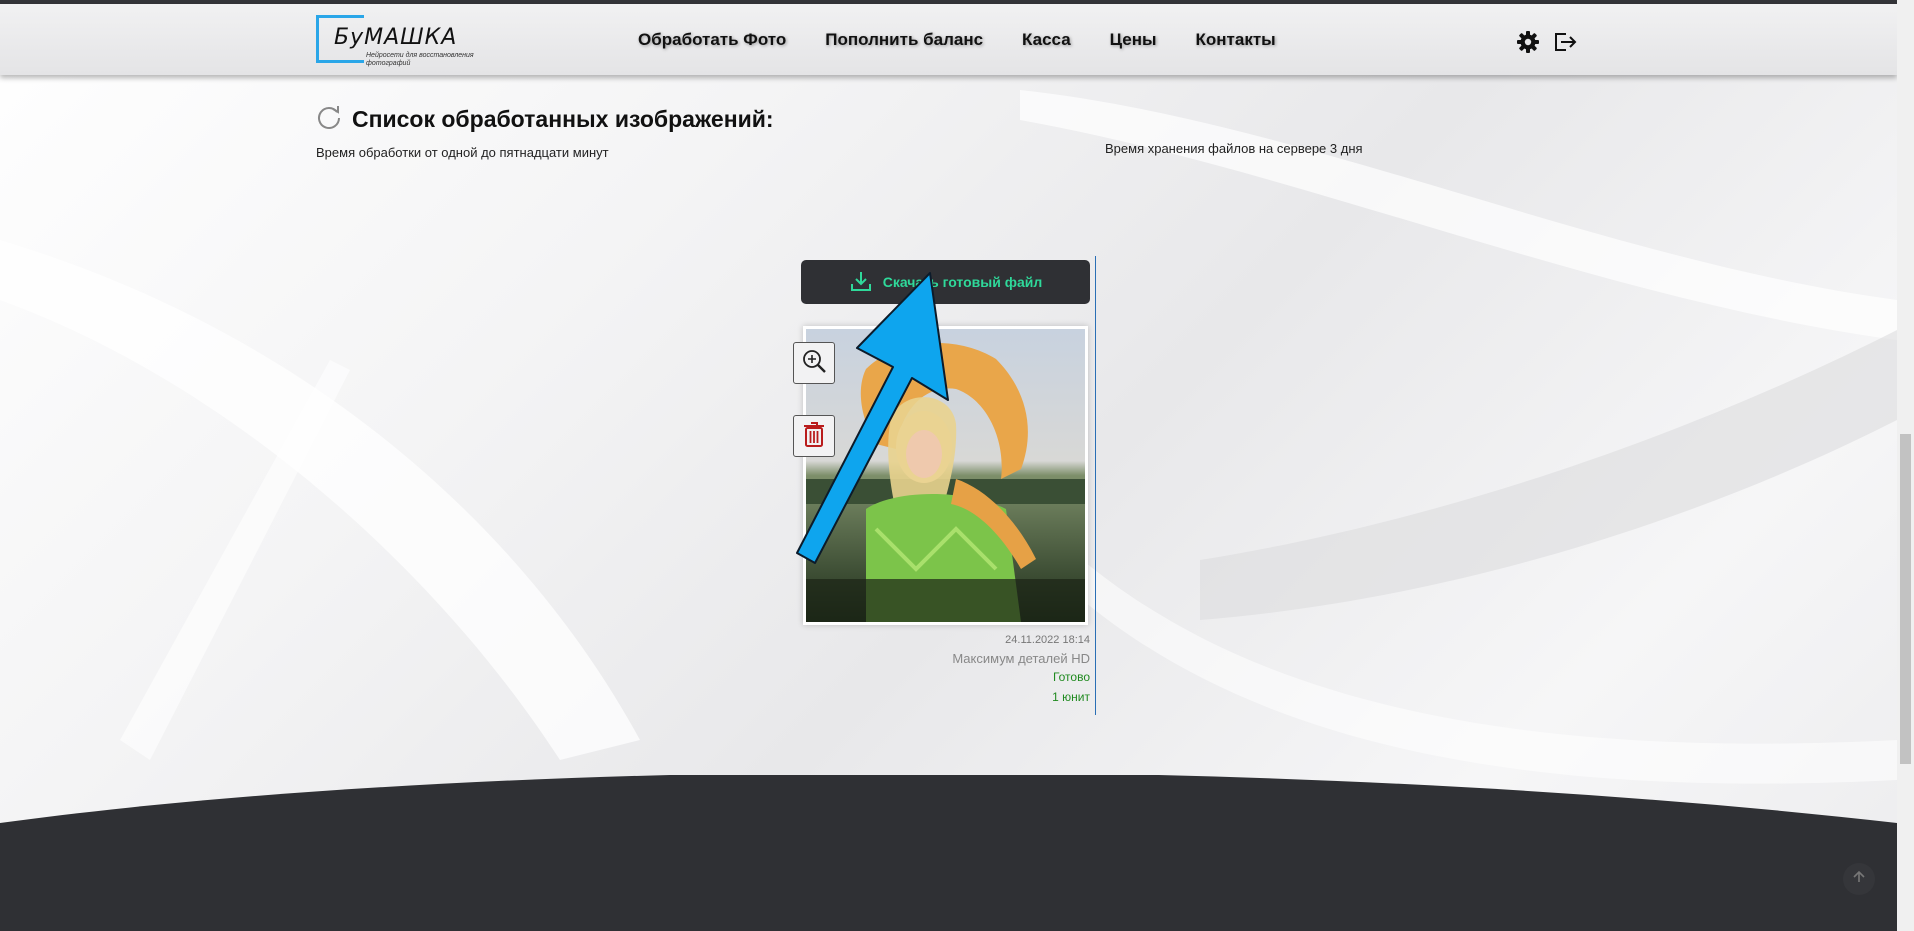 The width and height of the screenshot is (1914, 931). I want to click on nav-top-up-balance: Пополнить баланс, so click(904, 40).